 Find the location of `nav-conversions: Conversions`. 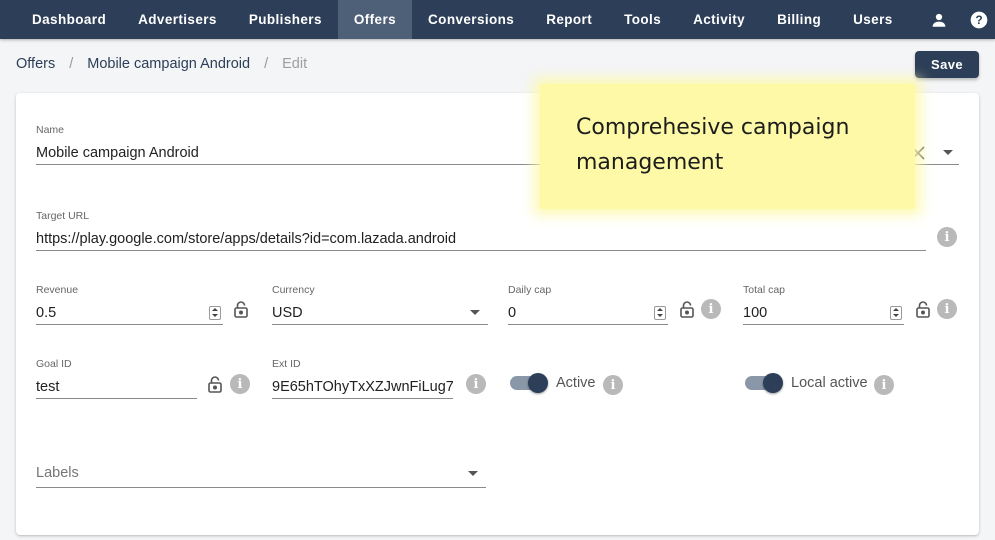

nav-conversions: Conversions is located at coordinates (471, 19).